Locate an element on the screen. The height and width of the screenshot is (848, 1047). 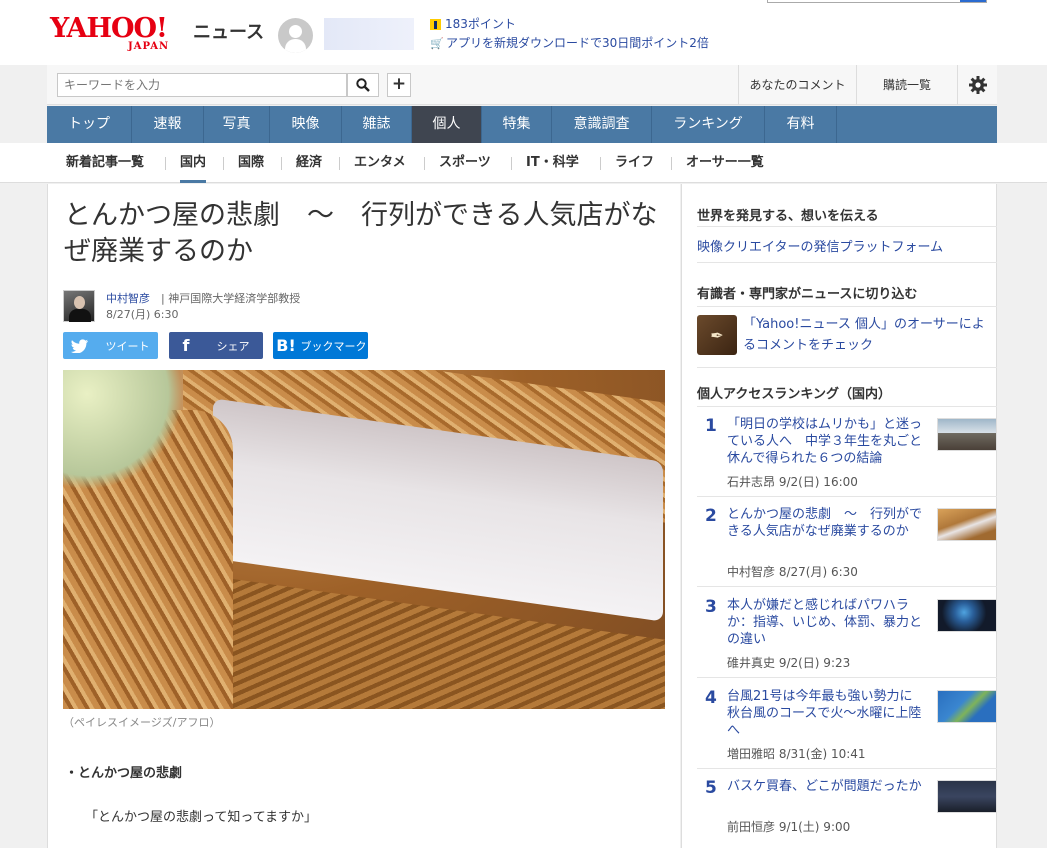
share-hatena-label: ブックマーク is located at coordinates (333, 346).